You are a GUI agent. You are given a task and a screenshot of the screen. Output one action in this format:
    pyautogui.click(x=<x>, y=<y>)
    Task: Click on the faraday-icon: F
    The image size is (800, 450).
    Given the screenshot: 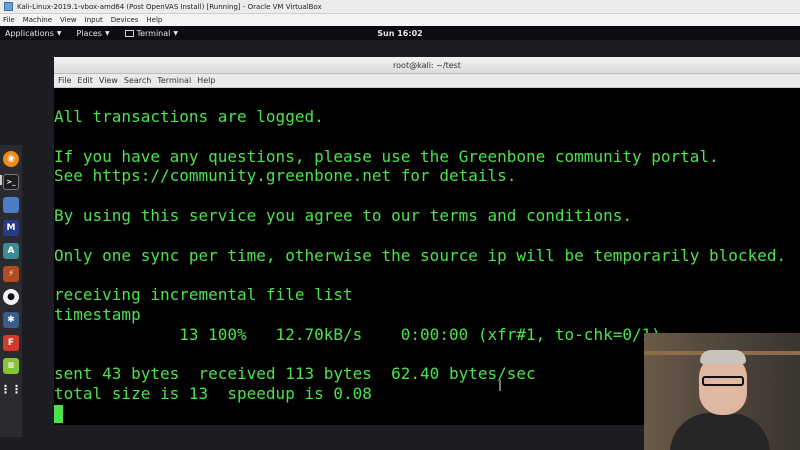 What is the action you would take?
    pyautogui.click(x=11, y=343)
    